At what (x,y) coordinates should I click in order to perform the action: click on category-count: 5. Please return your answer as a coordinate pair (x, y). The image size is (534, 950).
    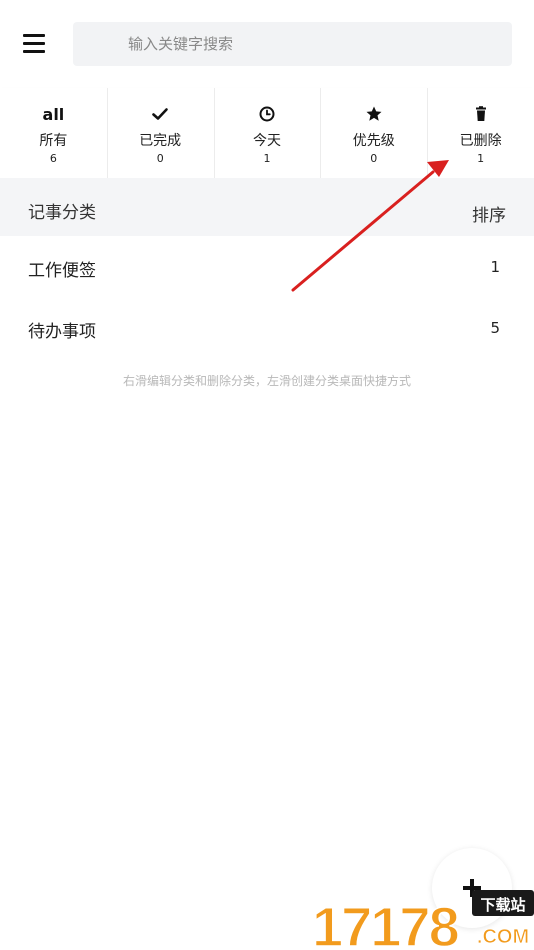
    Looking at the image, I should click on (495, 328).